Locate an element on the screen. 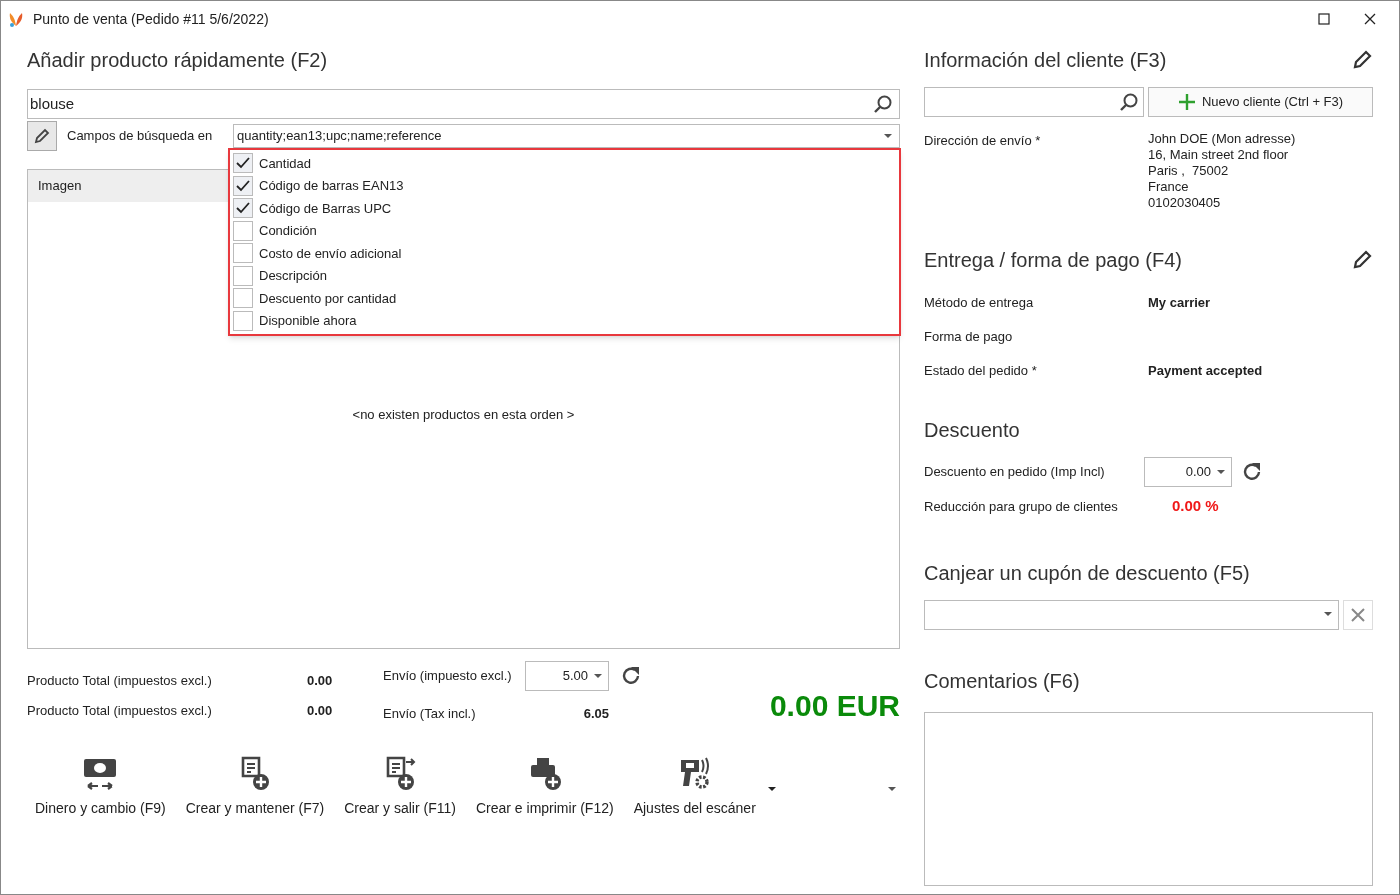  section-title: Entrega / forma de pago (F4) is located at coordinates (1053, 260).